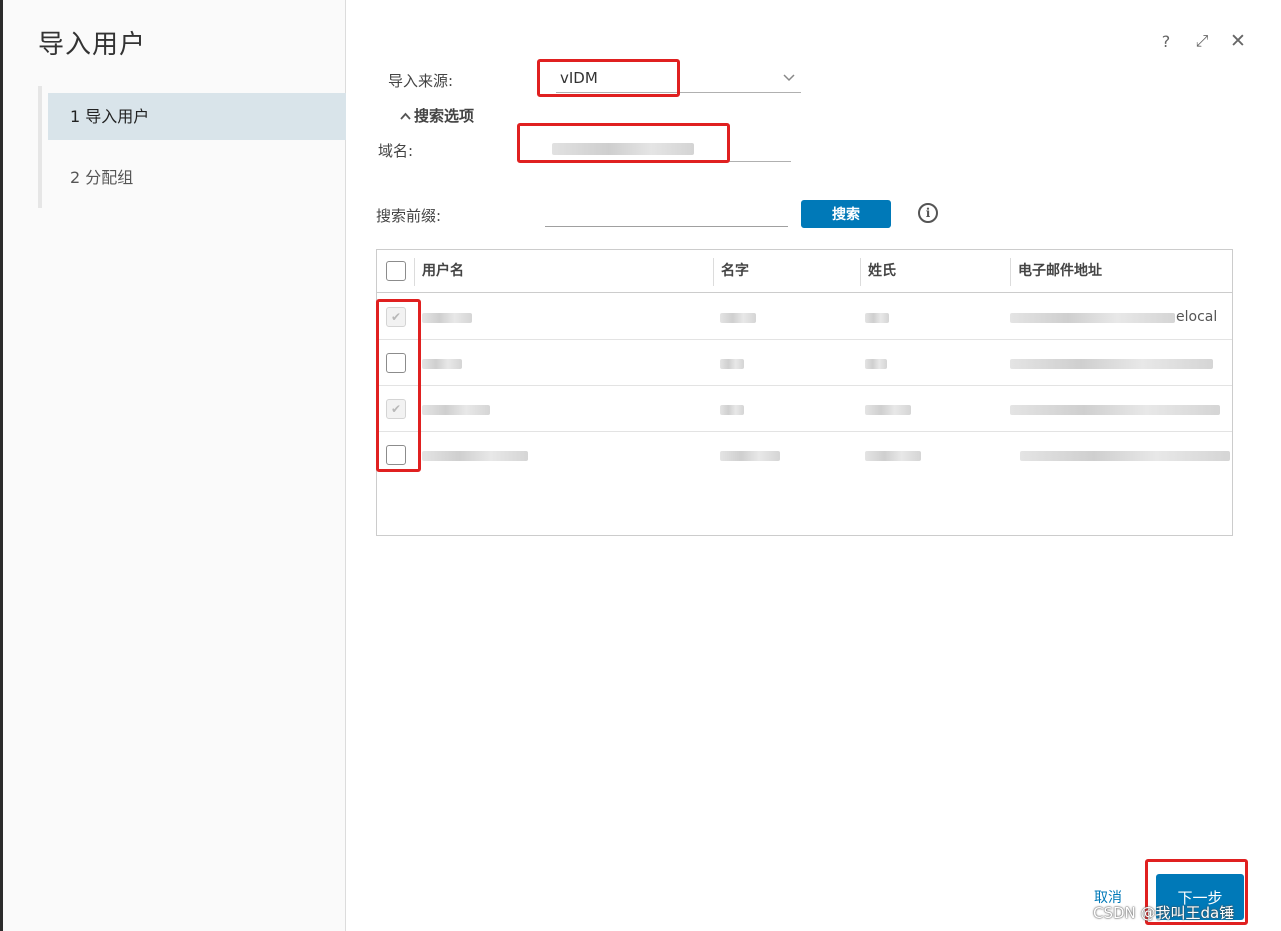 The width and height of the screenshot is (1281, 931). What do you see at coordinates (444, 116) in the screenshot?
I see `search-options-label: 搜索选项` at bounding box center [444, 116].